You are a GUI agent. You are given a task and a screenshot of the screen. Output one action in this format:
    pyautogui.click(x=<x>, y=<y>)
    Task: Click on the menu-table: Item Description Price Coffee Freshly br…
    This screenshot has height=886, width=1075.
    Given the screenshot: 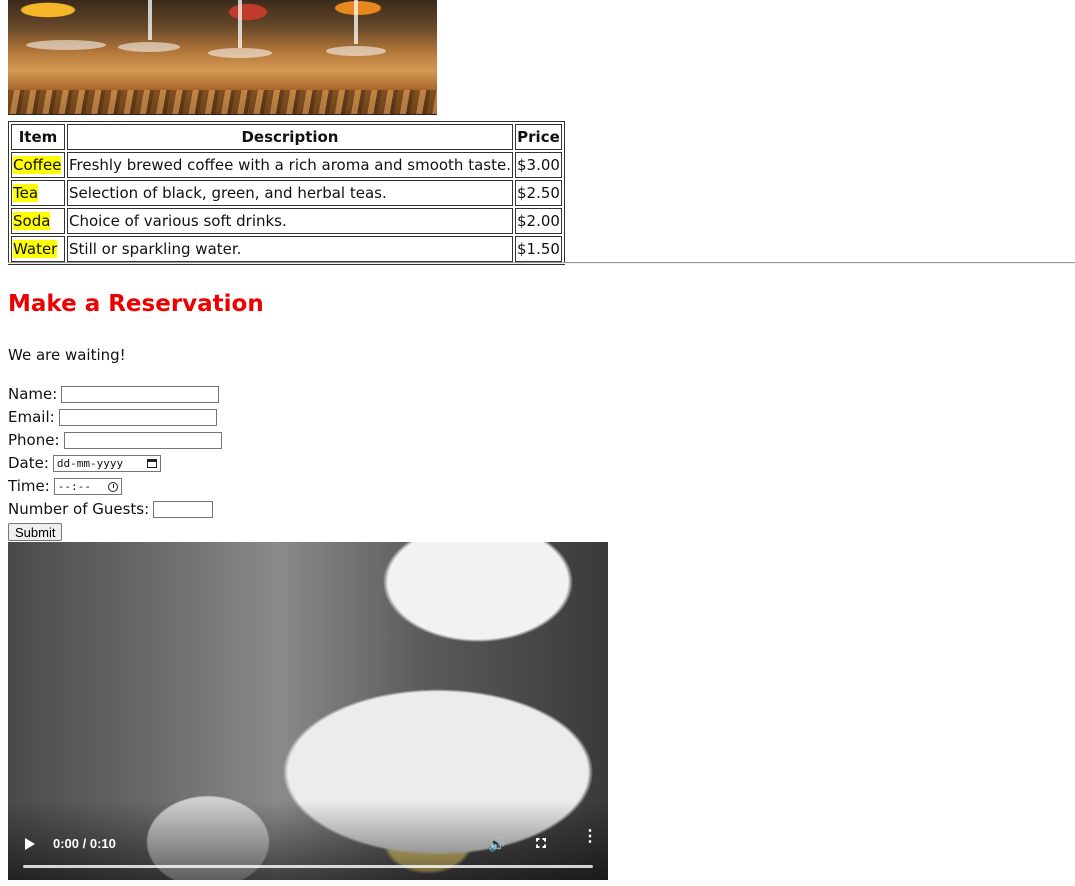 What is the action you would take?
    pyautogui.click(x=286, y=193)
    